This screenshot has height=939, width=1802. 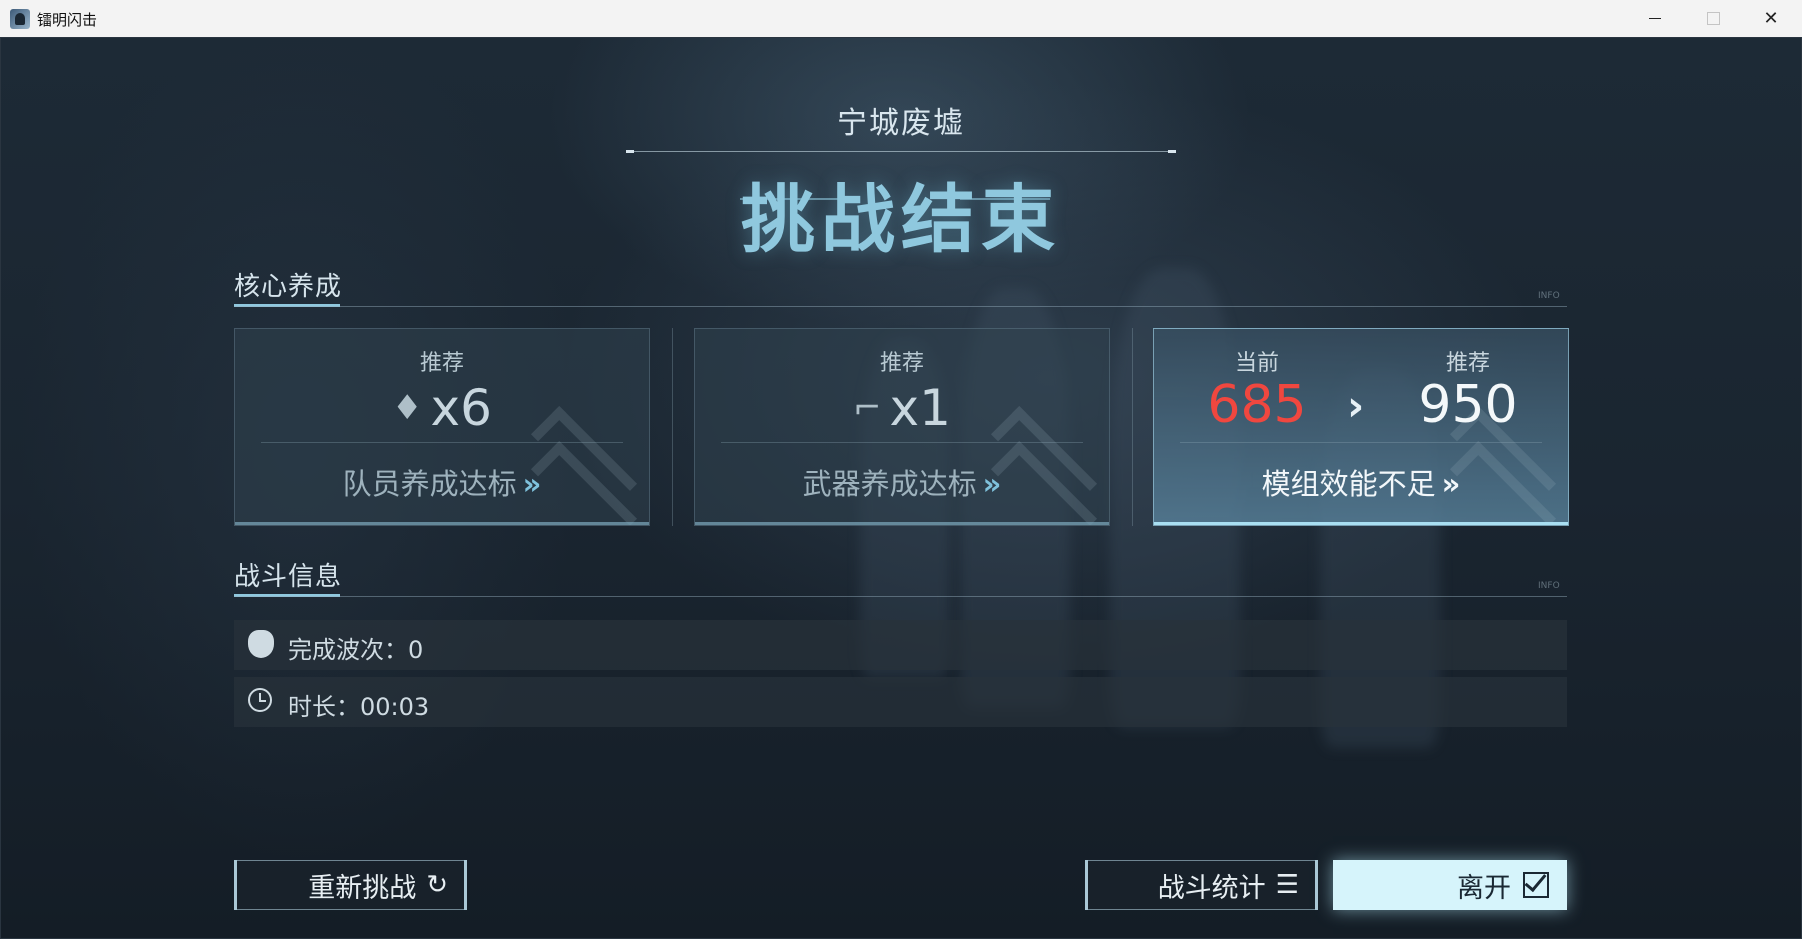 What do you see at coordinates (867, 408) in the screenshot?
I see `gun-icon: ⌐` at bounding box center [867, 408].